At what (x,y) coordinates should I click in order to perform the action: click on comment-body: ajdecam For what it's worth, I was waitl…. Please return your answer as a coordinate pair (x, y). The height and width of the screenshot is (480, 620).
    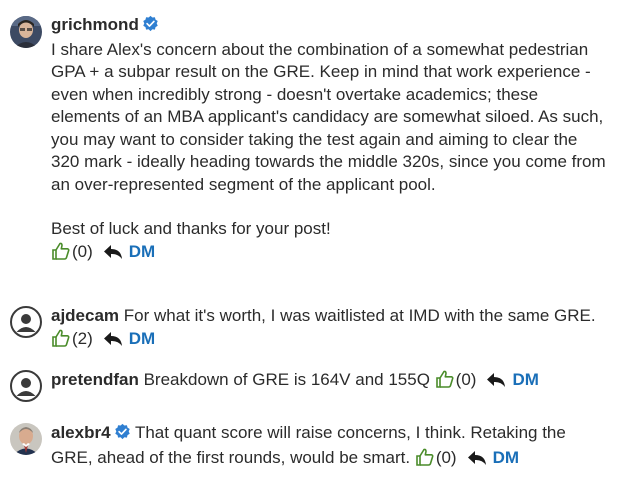
    Looking at the image, I should click on (329, 329).